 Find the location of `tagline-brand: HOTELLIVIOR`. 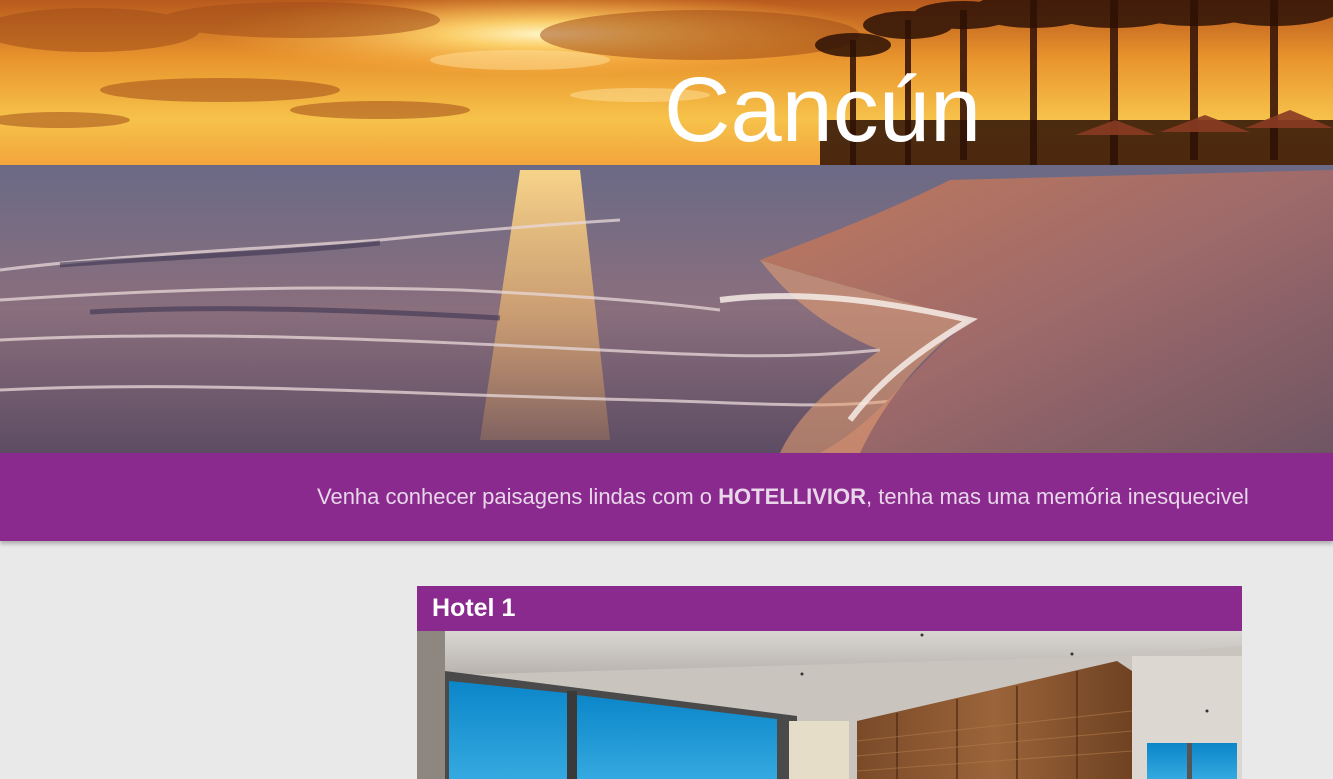

tagline-brand: HOTELLIVIOR is located at coordinates (792, 496).